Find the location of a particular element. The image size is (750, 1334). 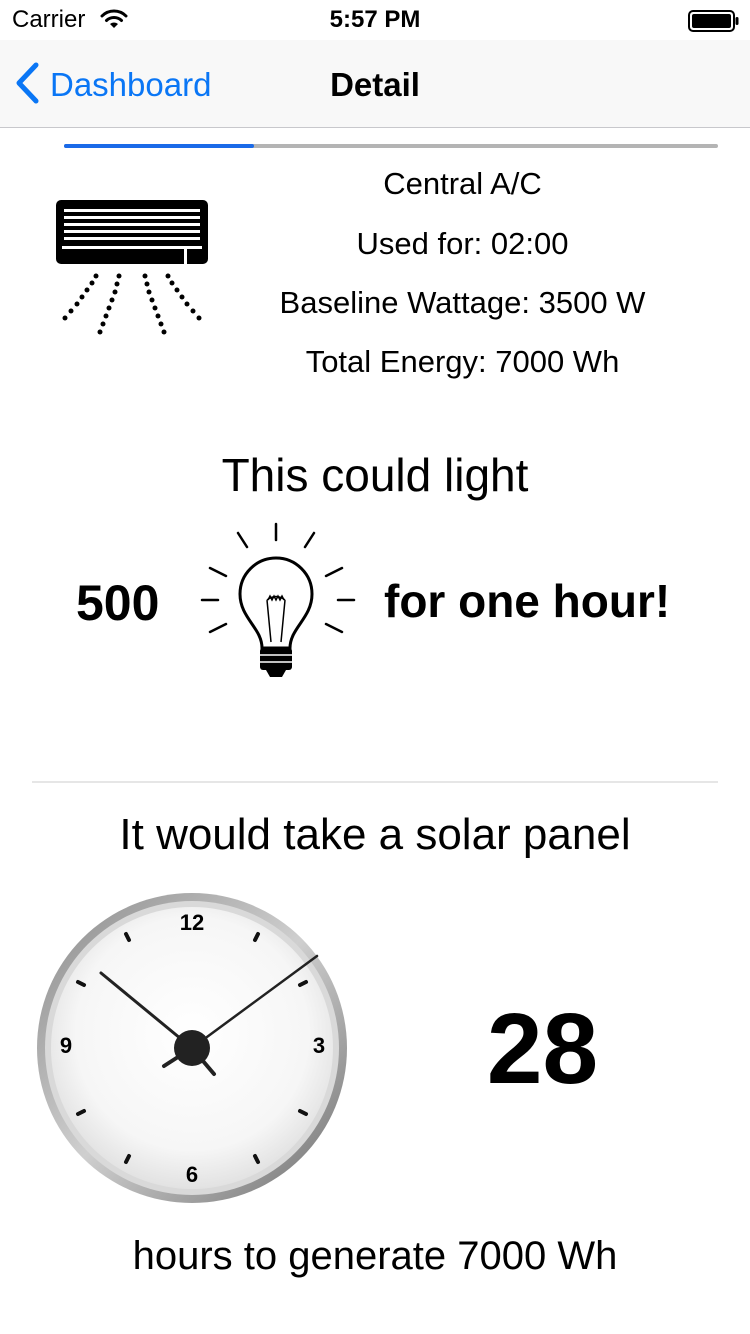

battery-icon is located at coordinates (714, 23).